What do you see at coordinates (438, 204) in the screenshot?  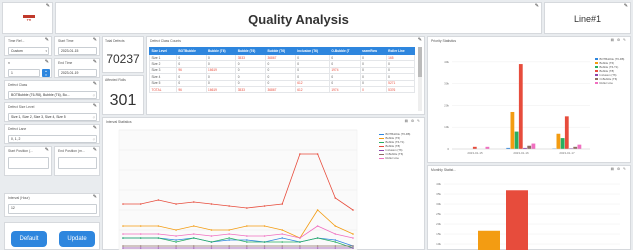 I see `y-tick-label: 30k` at bounding box center [438, 204].